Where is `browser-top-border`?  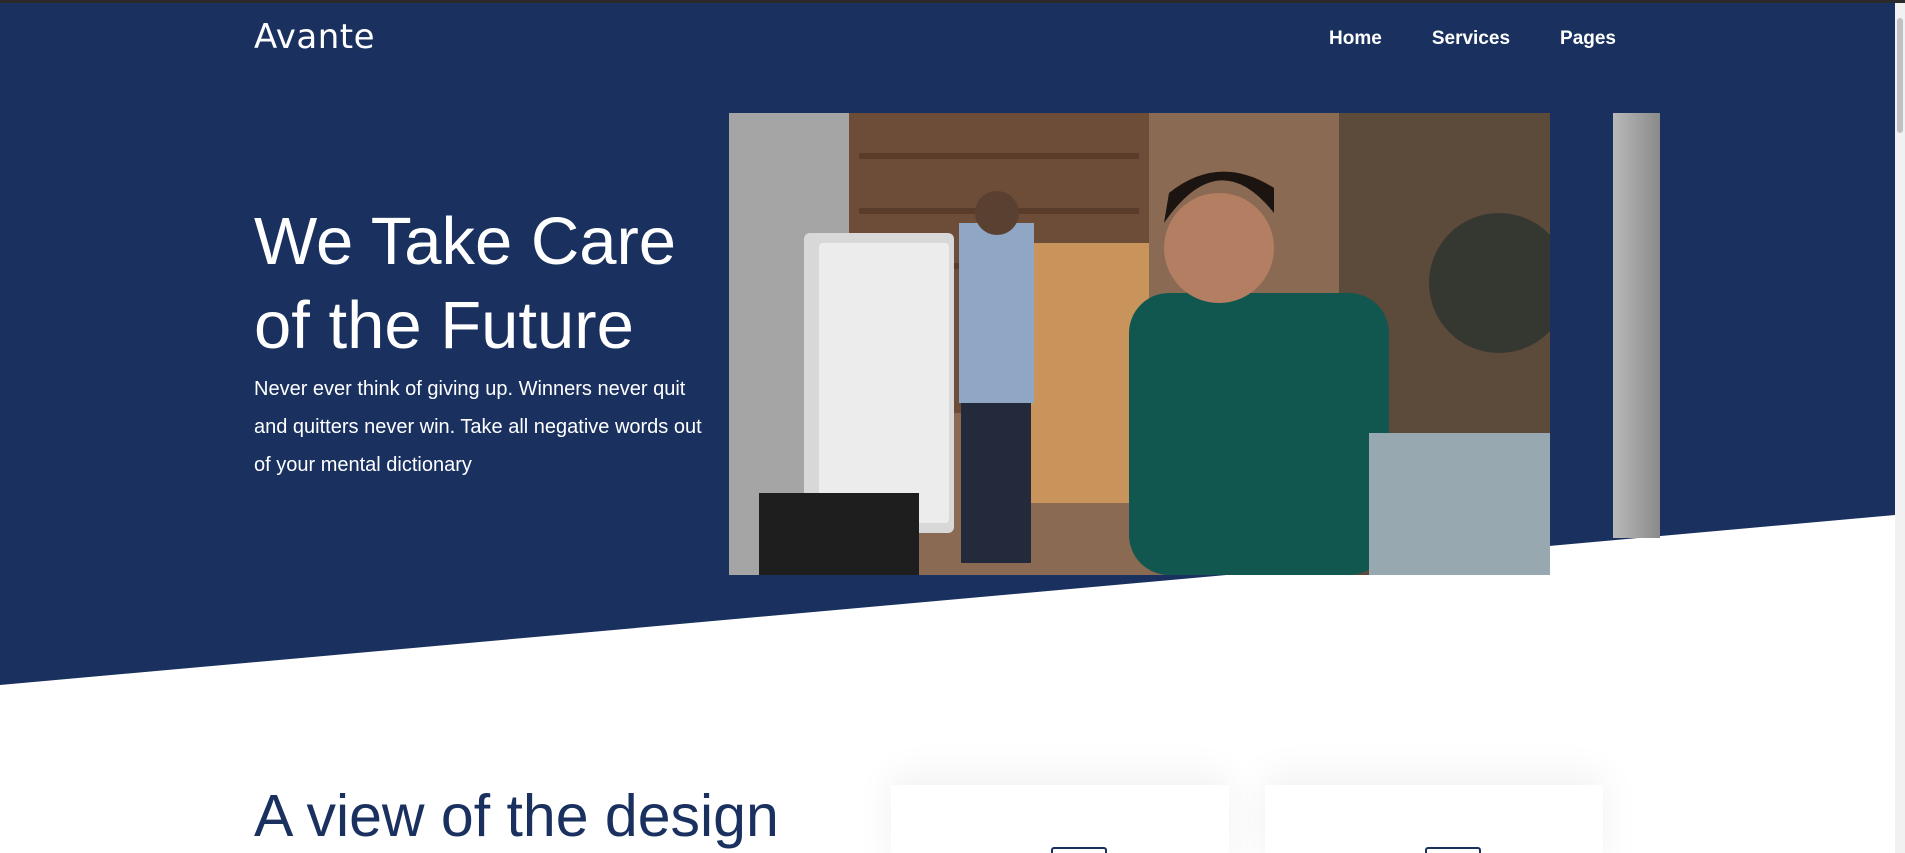 browser-top-border is located at coordinates (952, 1).